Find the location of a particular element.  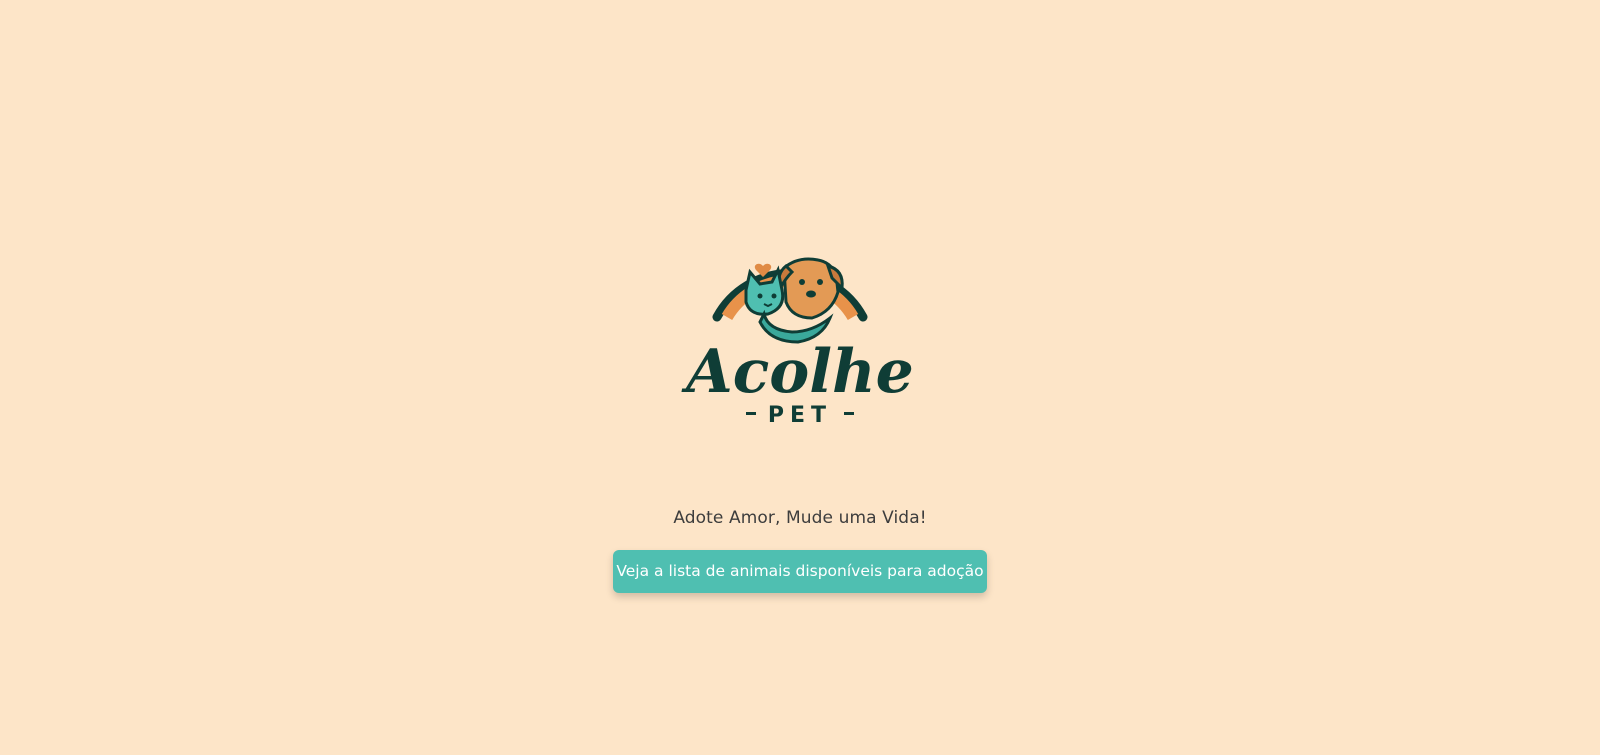

dog-icon is located at coordinates (810, 288).